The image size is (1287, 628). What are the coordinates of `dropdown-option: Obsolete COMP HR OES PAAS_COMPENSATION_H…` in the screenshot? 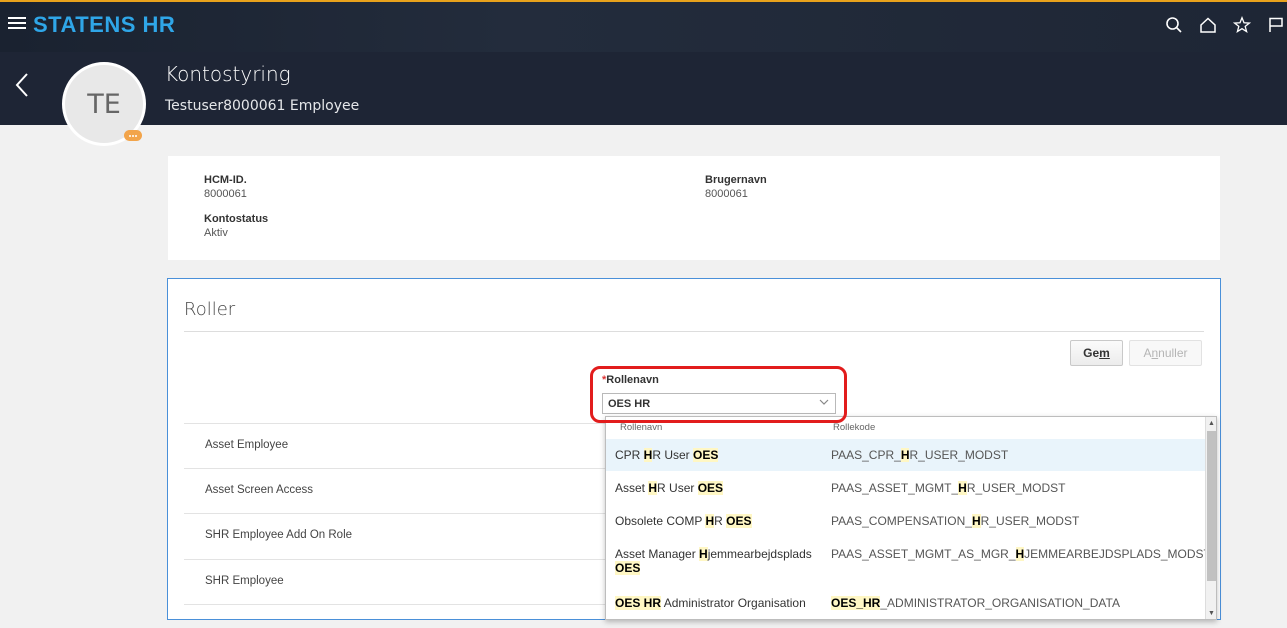 It's located at (906, 523).